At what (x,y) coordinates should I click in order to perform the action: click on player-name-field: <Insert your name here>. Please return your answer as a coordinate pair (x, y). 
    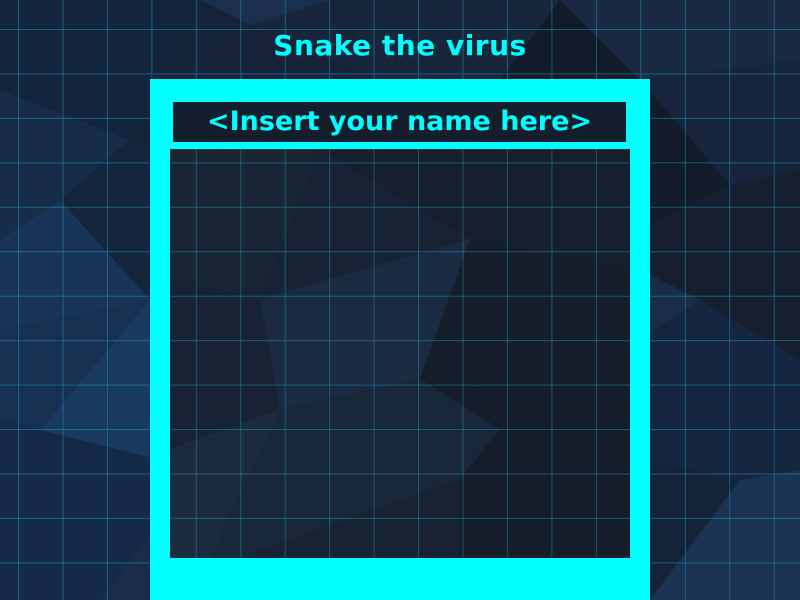
    Looking at the image, I should click on (399, 122).